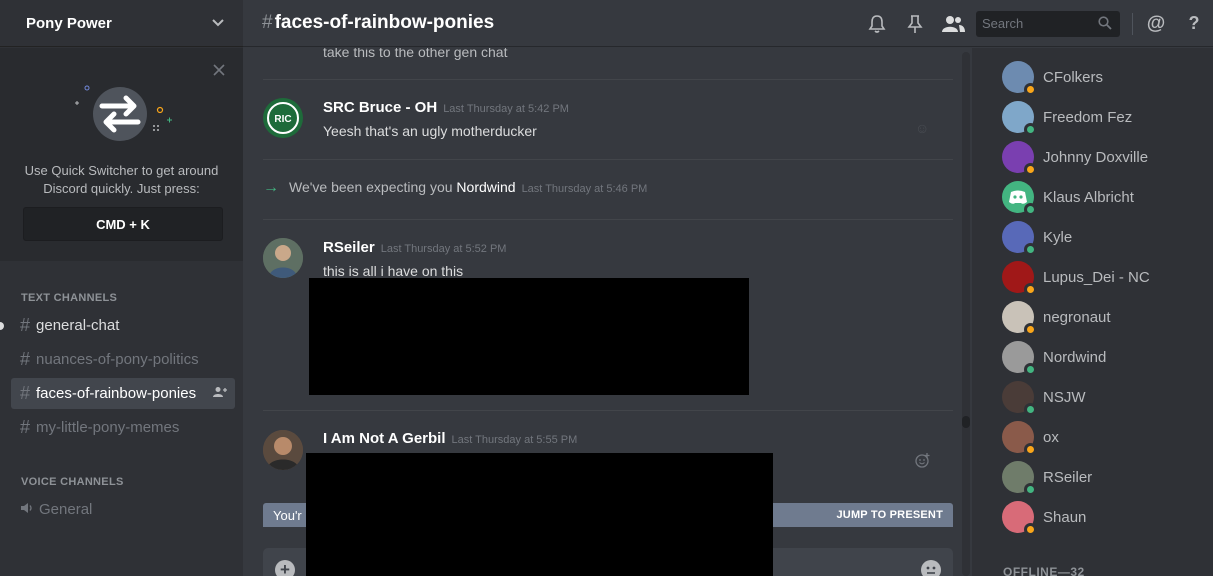 This screenshot has width=1213, height=576. I want to click on member-name: ox, so click(1051, 437).